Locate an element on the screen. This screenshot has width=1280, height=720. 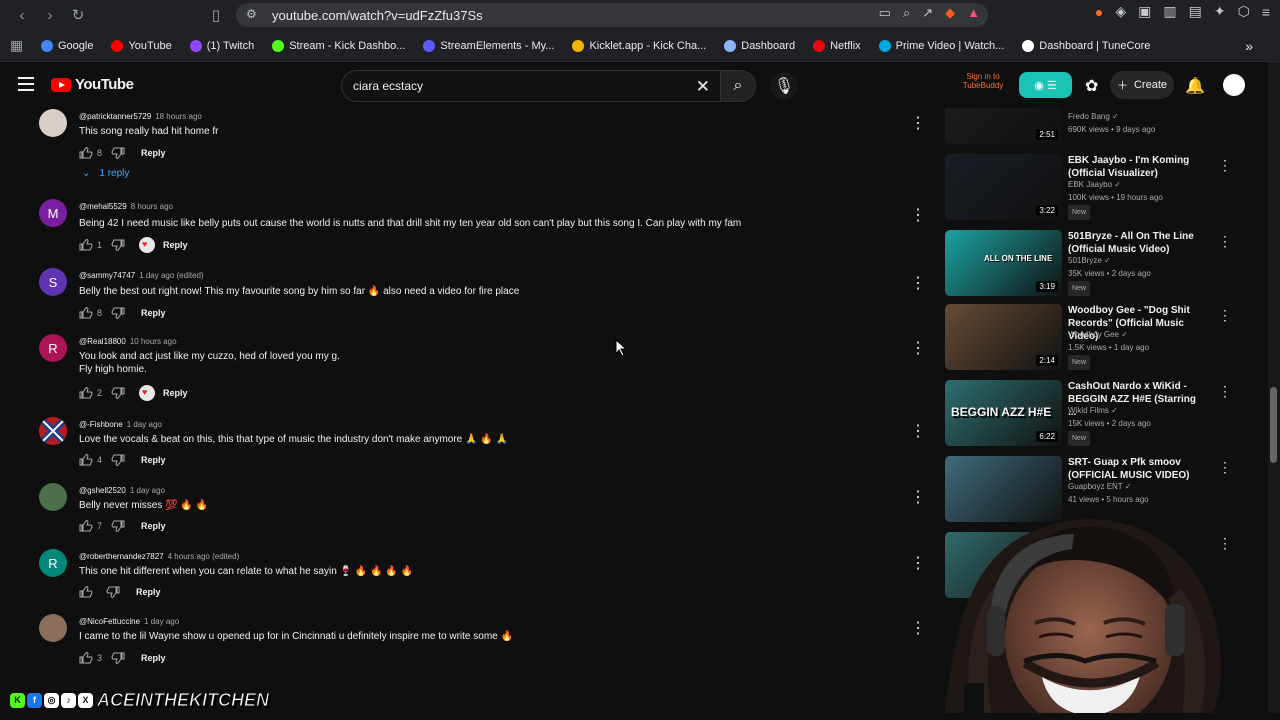
notifications-icon: 🔔 is located at coordinates (1195, 86).